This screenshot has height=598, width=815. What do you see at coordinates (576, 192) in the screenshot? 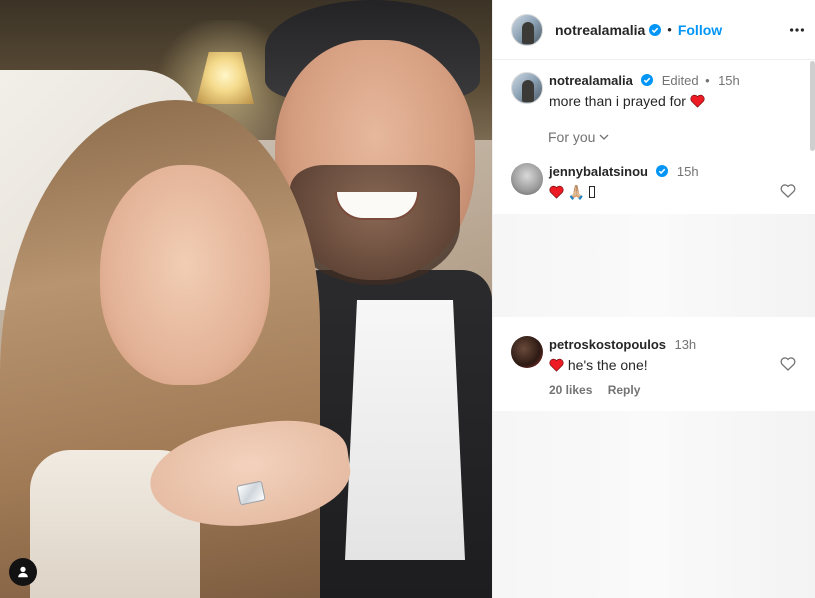
I see `comment-emoji: 🙏🏼` at bounding box center [576, 192].